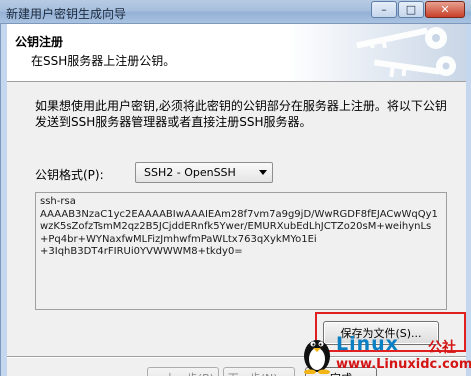 The width and height of the screenshot is (471, 376). I want to click on minimize-button: –, so click(384, 9).